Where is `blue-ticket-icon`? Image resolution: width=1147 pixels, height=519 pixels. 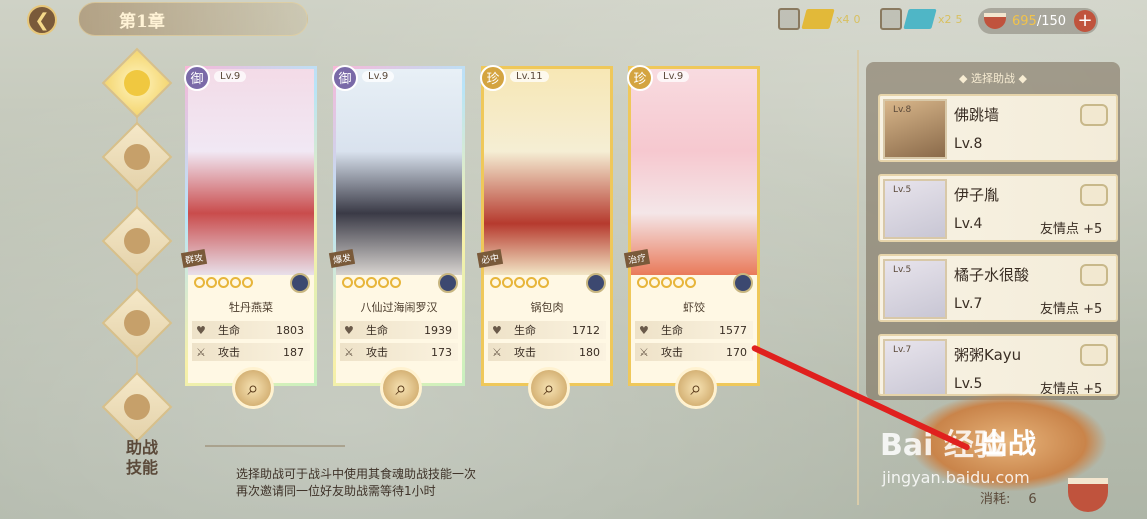
blue-ticket-icon is located at coordinates (920, 19).